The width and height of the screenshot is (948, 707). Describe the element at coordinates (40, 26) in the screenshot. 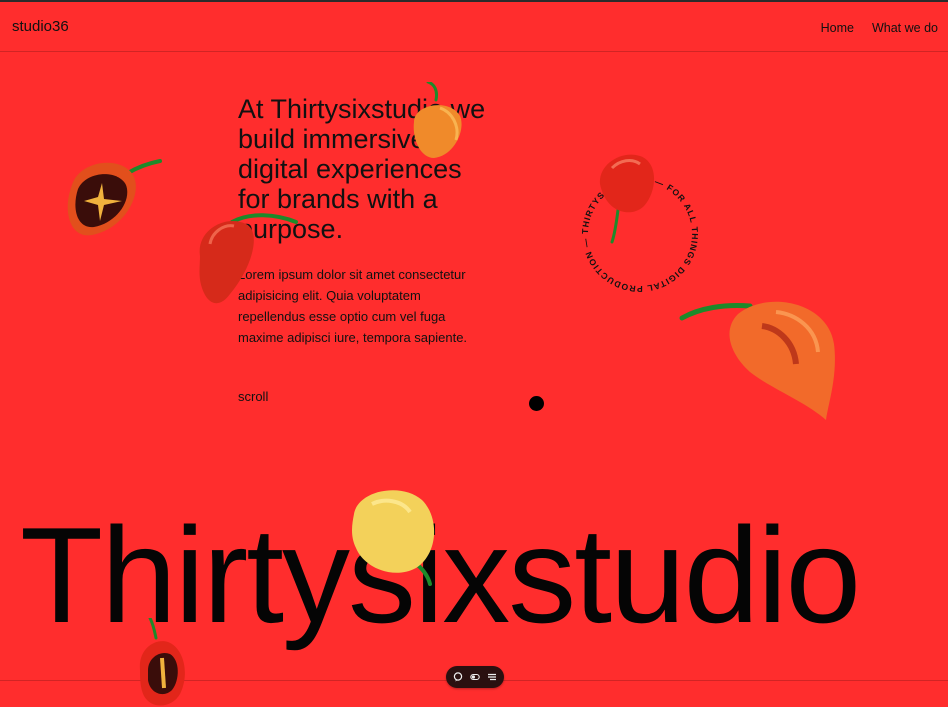

I see `brand-logo: studio36` at that location.